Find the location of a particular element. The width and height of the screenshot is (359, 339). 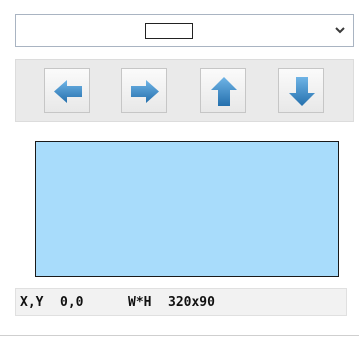

move-right-button is located at coordinates (144, 90).